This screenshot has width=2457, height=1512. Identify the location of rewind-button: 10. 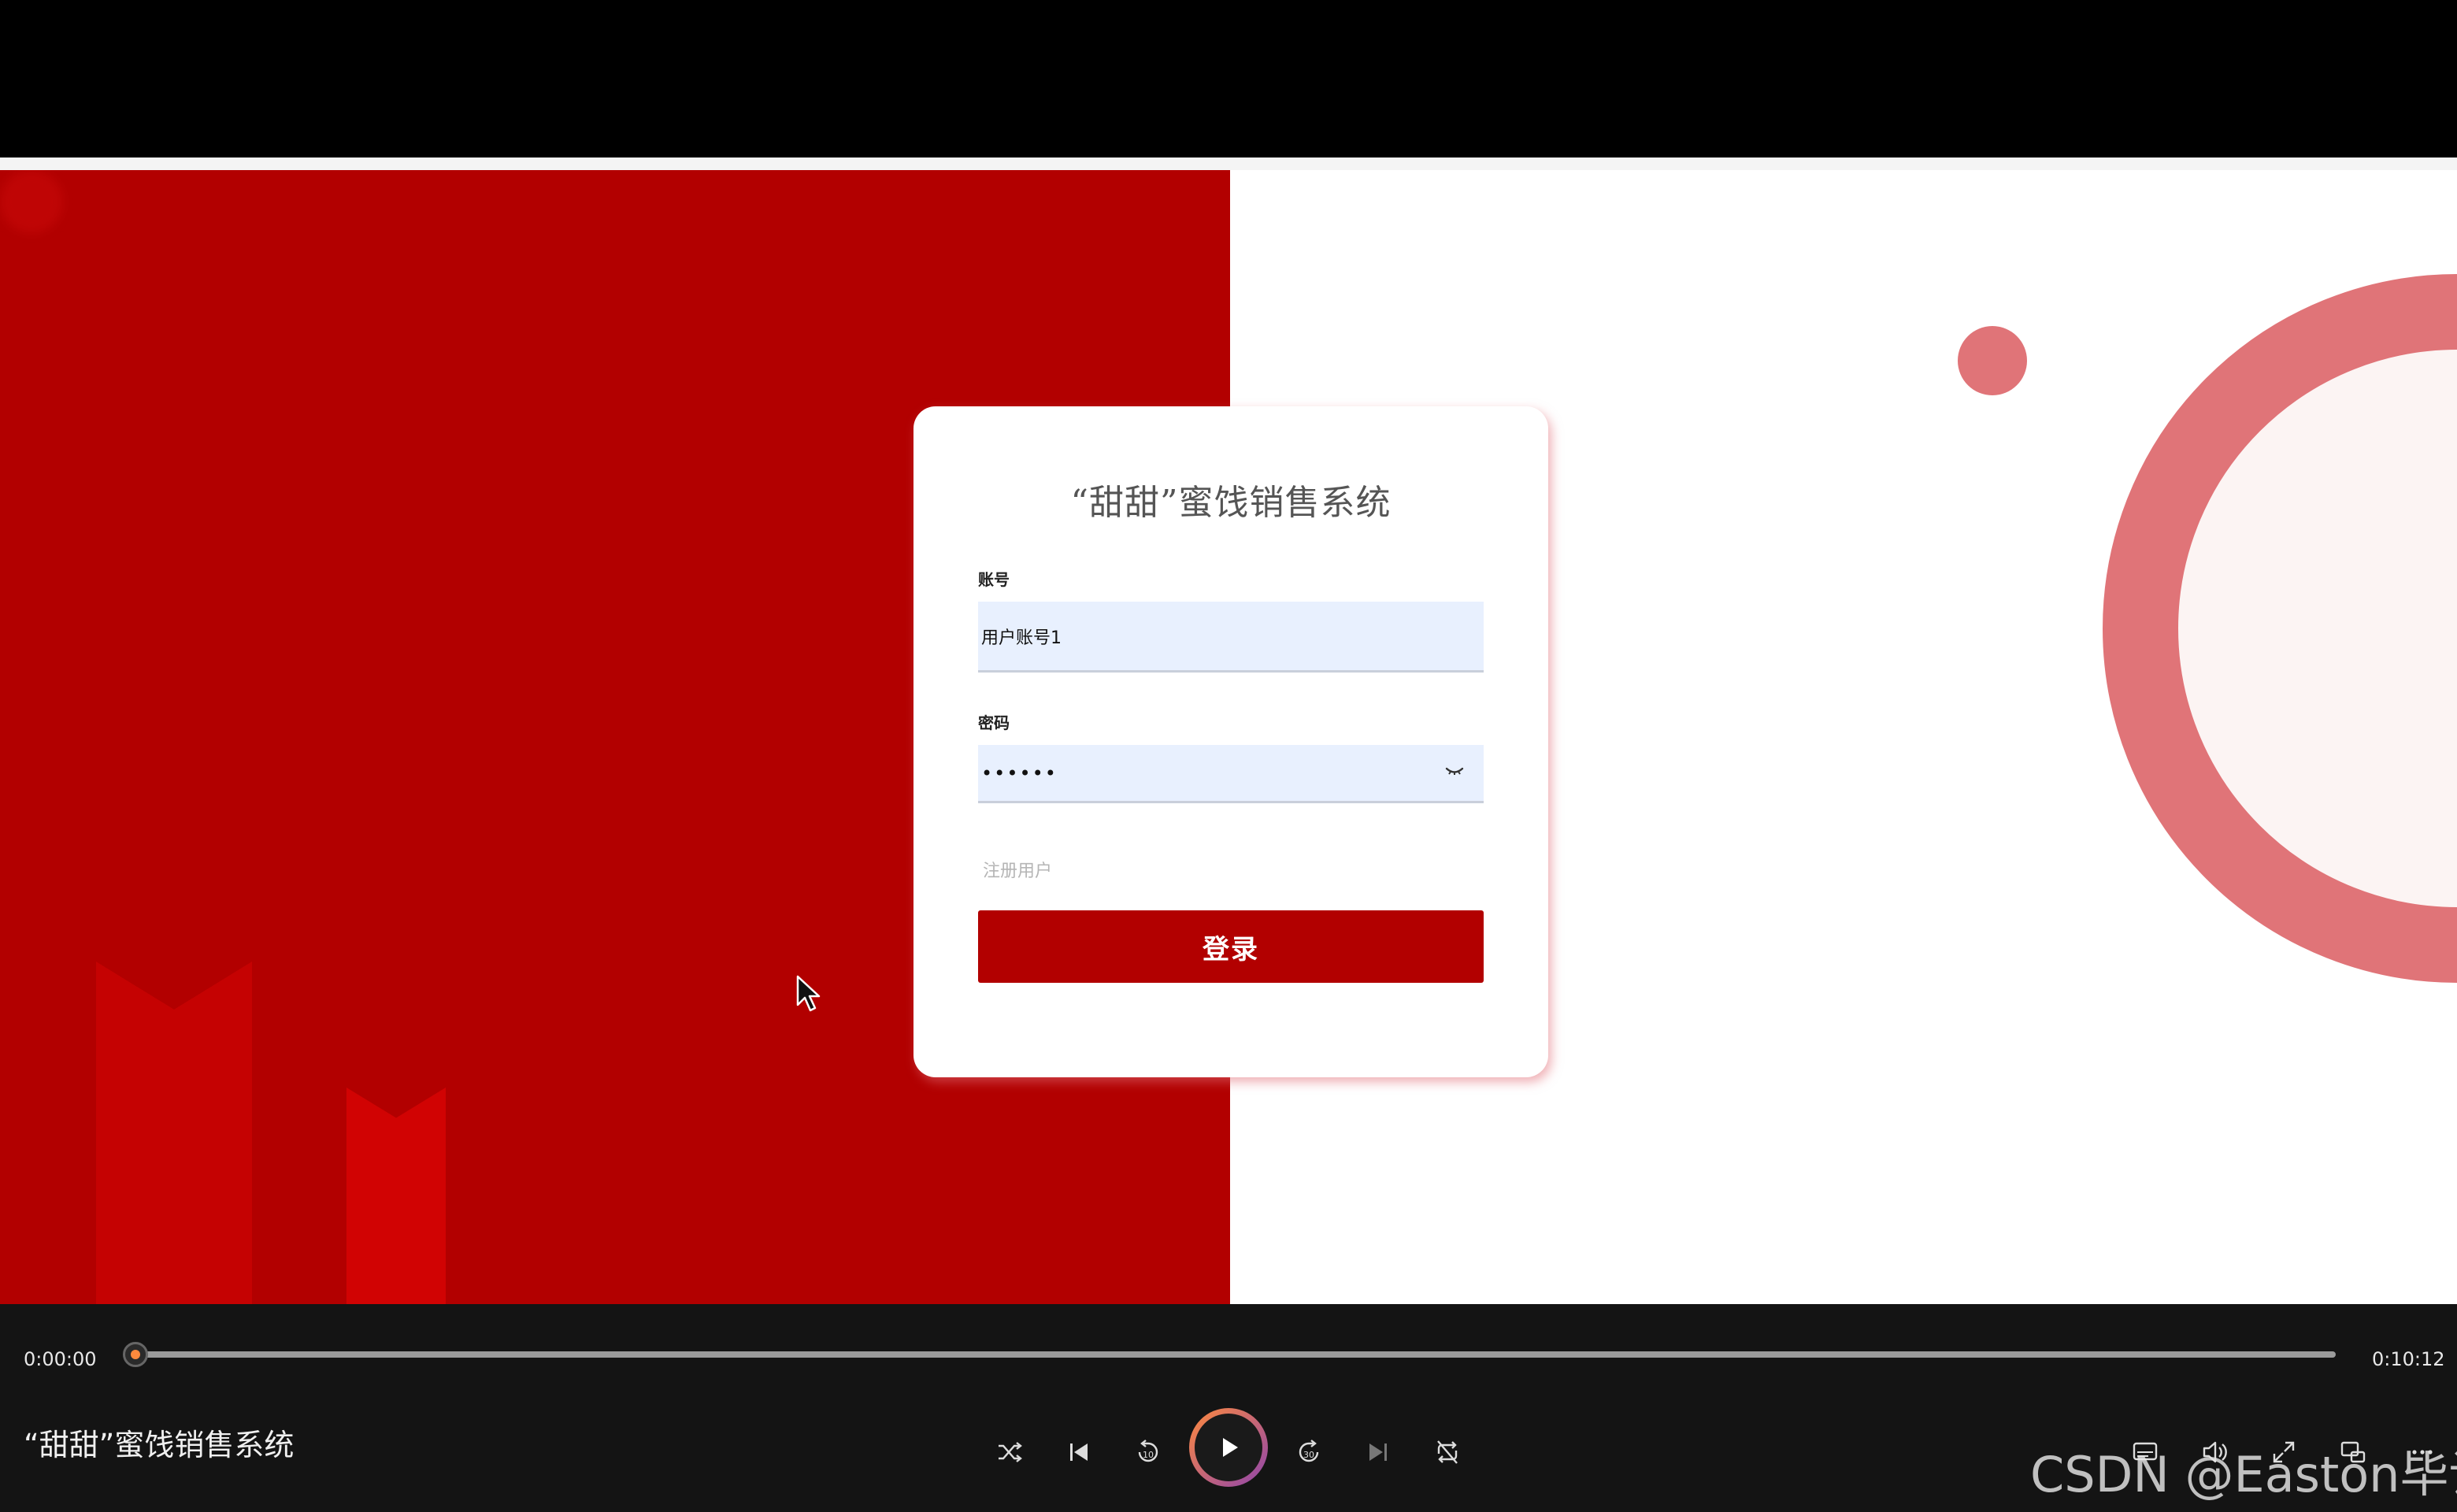
(1148, 1452).